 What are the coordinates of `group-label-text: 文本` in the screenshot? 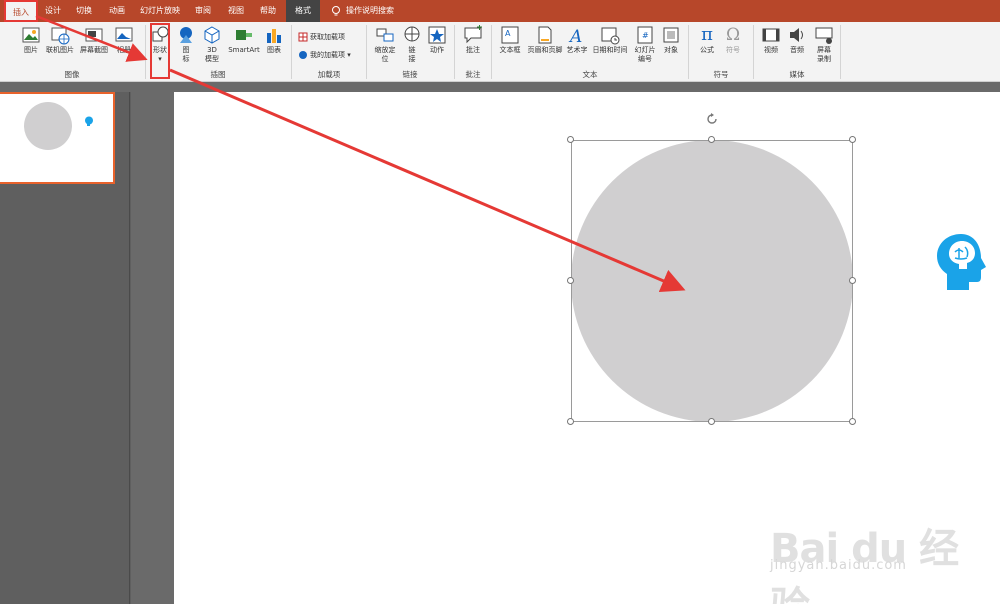 It's located at (590, 74).